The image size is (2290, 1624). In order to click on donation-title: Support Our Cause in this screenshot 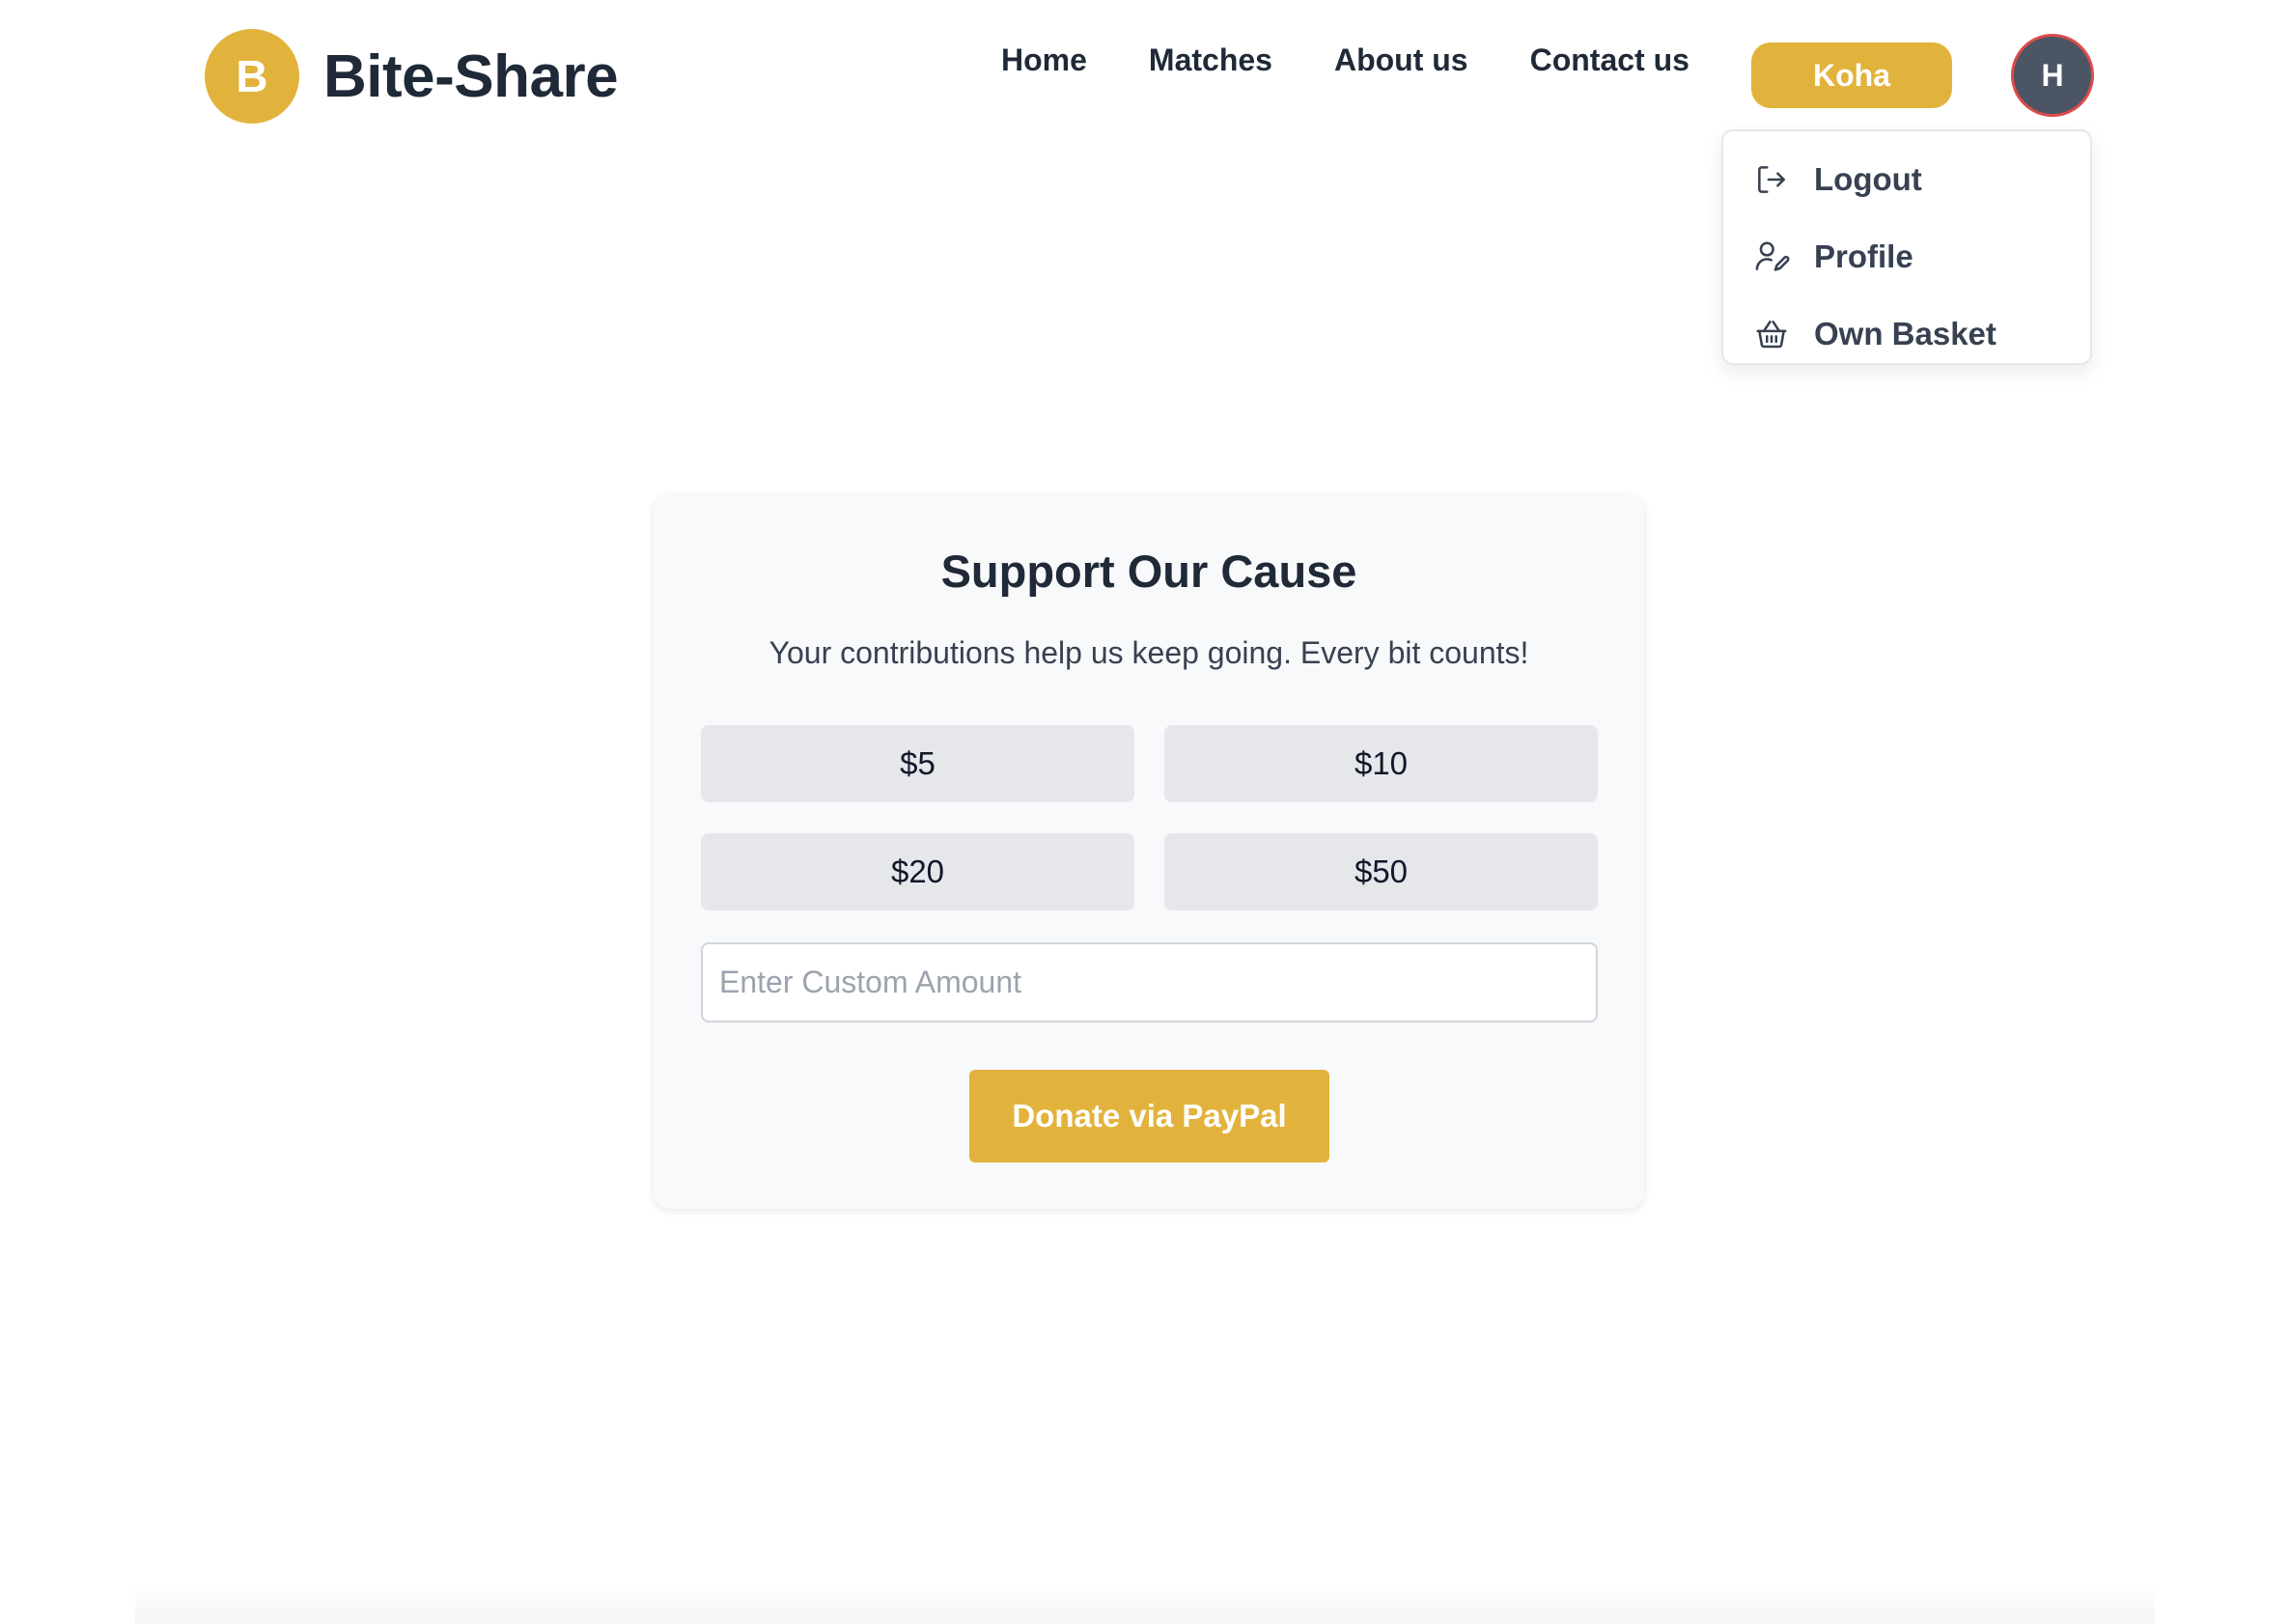, I will do `click(1148, 572)`.